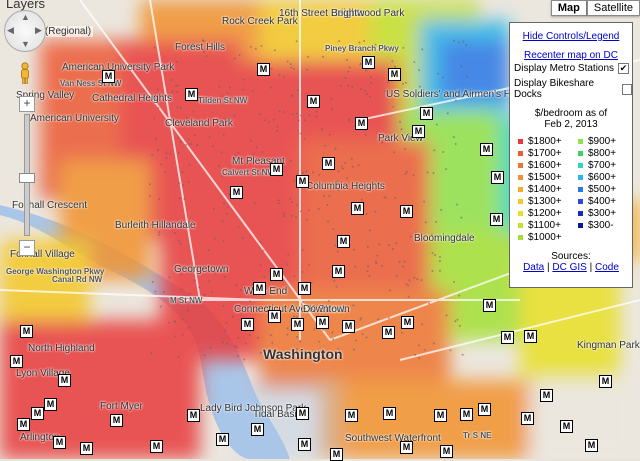 The height and width of the screenshot is (461, 640). I want to click on zoom-slider-thumb, so click(27, 178).